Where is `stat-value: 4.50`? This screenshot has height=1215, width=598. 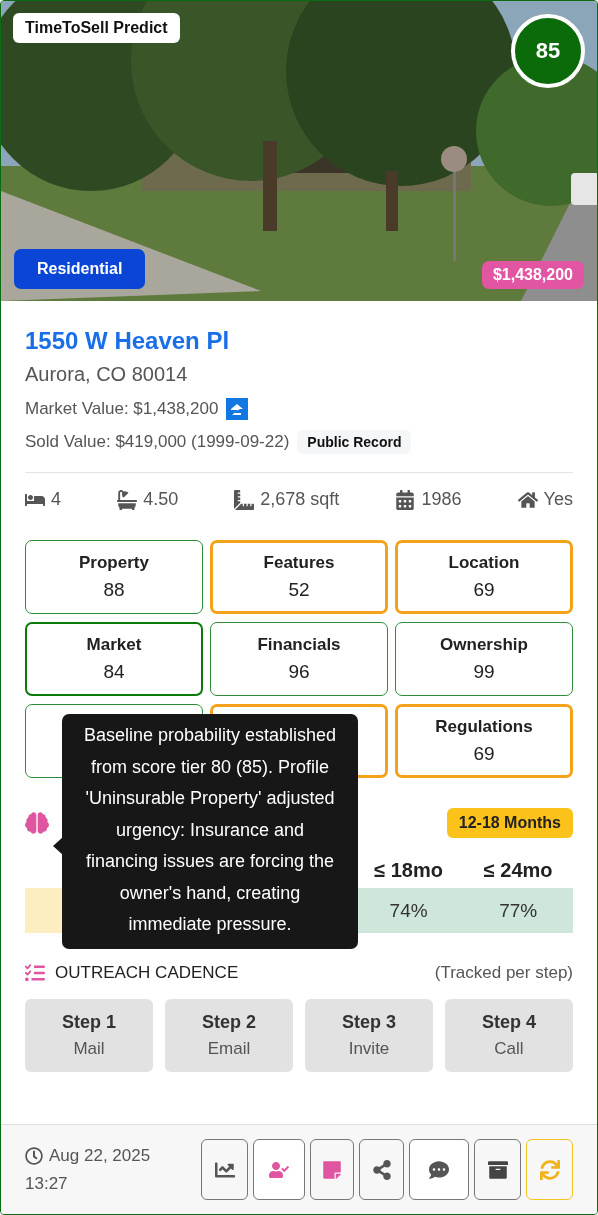 stat-value: 4.50 is located at coordinates (161, 499).